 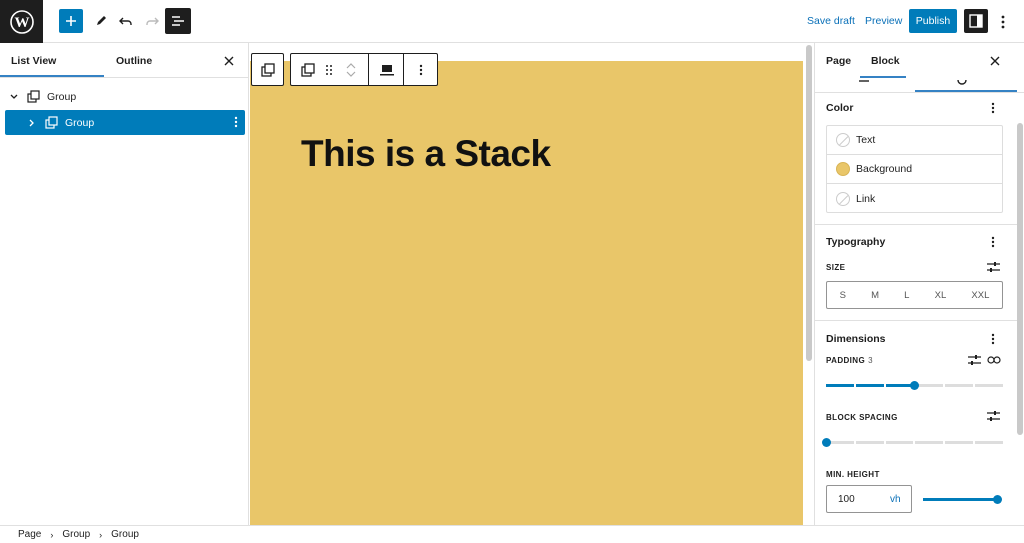 I want to click on redo-button, so click(x=152, y=21).